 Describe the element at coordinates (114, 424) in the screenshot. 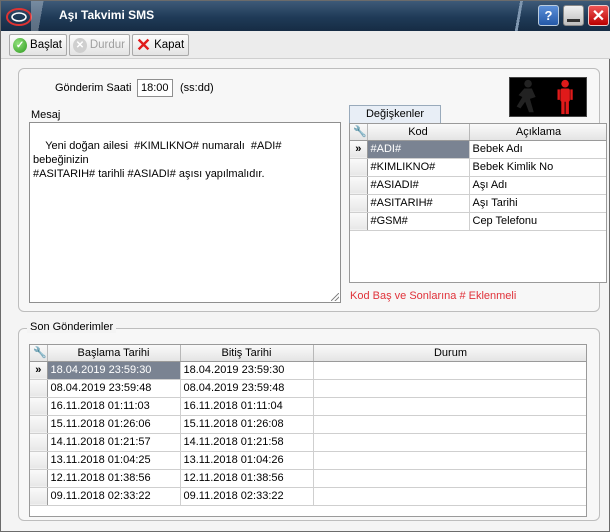

I see `cell-start: 15.11.2018 01:26:06` at that location.